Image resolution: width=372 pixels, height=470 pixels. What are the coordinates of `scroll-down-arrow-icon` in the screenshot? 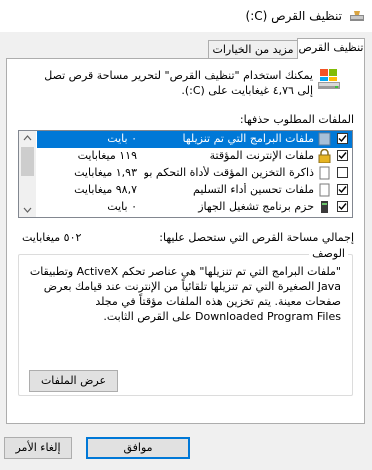 It's located at (27, 209).